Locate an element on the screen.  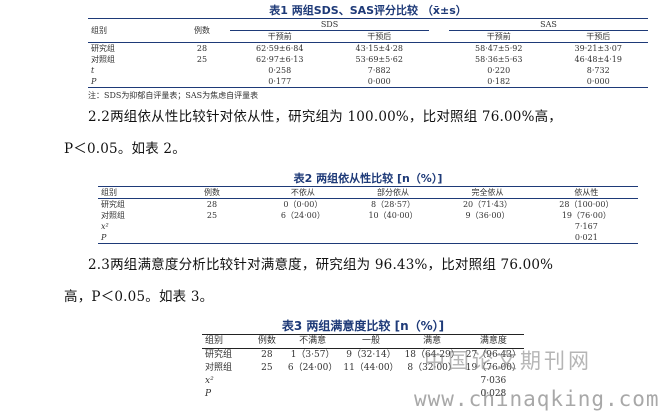
cell: 1（3·57） is located at coordinates (312, 355).